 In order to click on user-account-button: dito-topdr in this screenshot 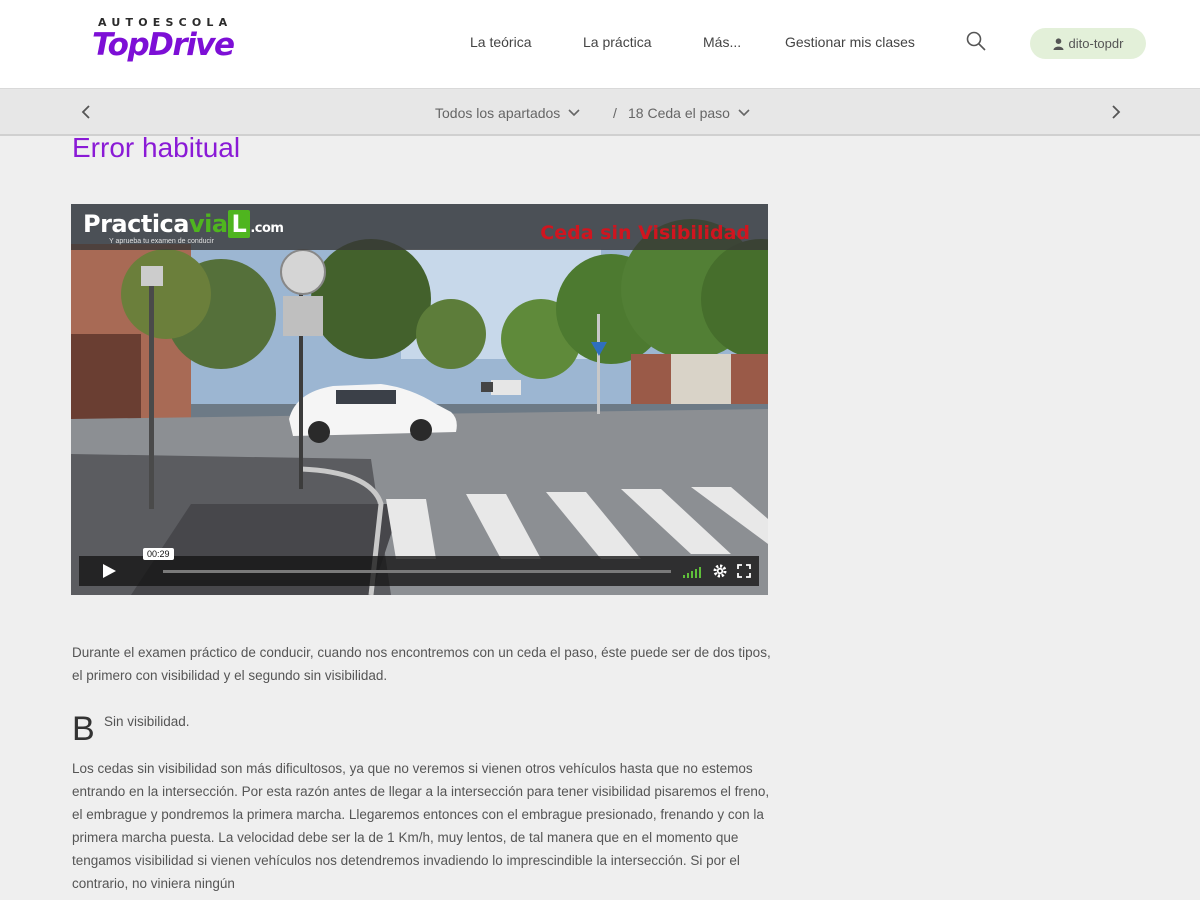, I will do `click(1088, 43)`.